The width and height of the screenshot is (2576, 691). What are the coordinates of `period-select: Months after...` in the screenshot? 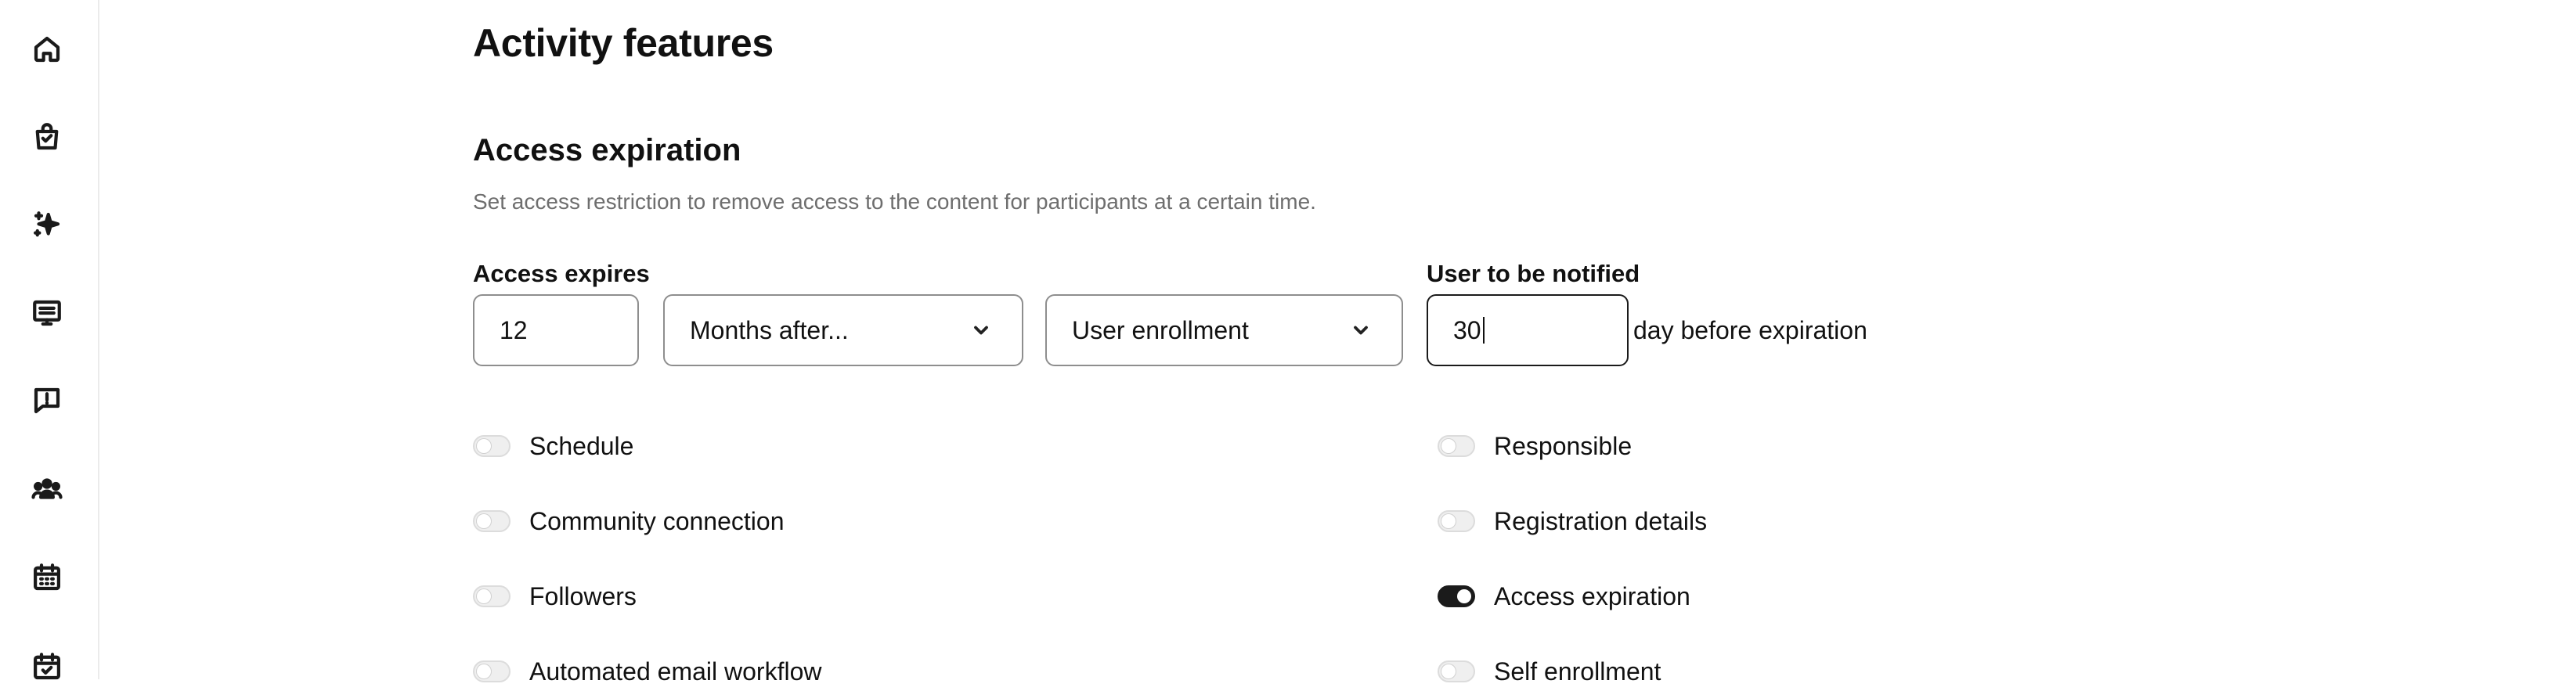 It's located at (843, 330).